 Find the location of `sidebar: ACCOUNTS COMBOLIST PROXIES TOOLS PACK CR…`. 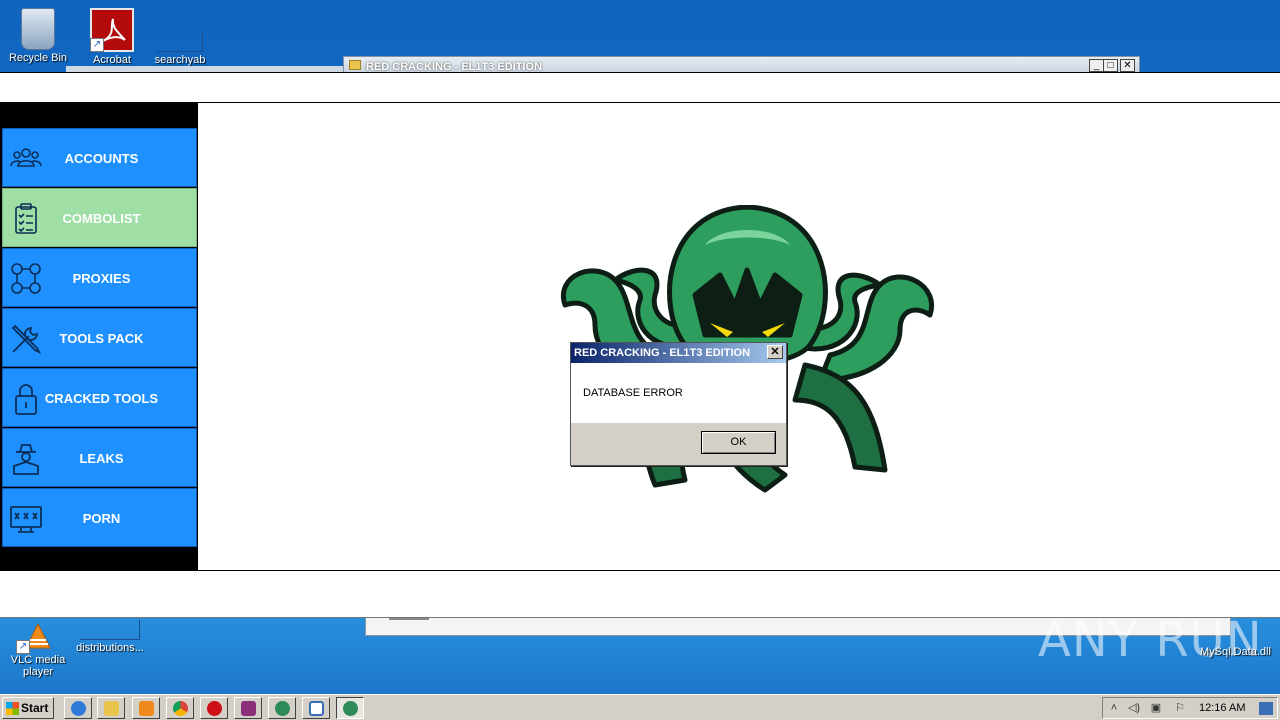

sidebar: ACCOUNTS COMBOLIST PROXIES TOOLS PACK CR… is located at coordinates (99, 337).